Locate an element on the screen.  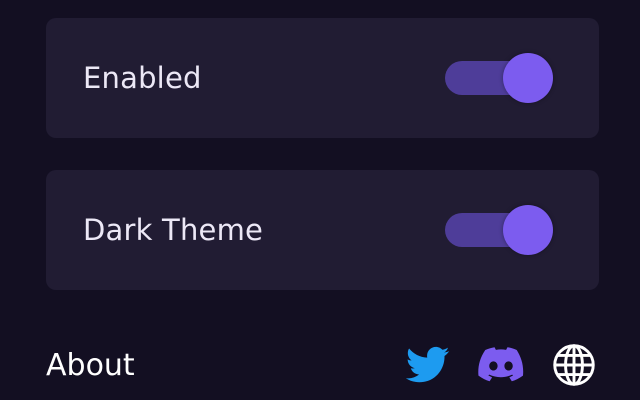
enabled-toggle-knob is located at coordinates (528, 78).